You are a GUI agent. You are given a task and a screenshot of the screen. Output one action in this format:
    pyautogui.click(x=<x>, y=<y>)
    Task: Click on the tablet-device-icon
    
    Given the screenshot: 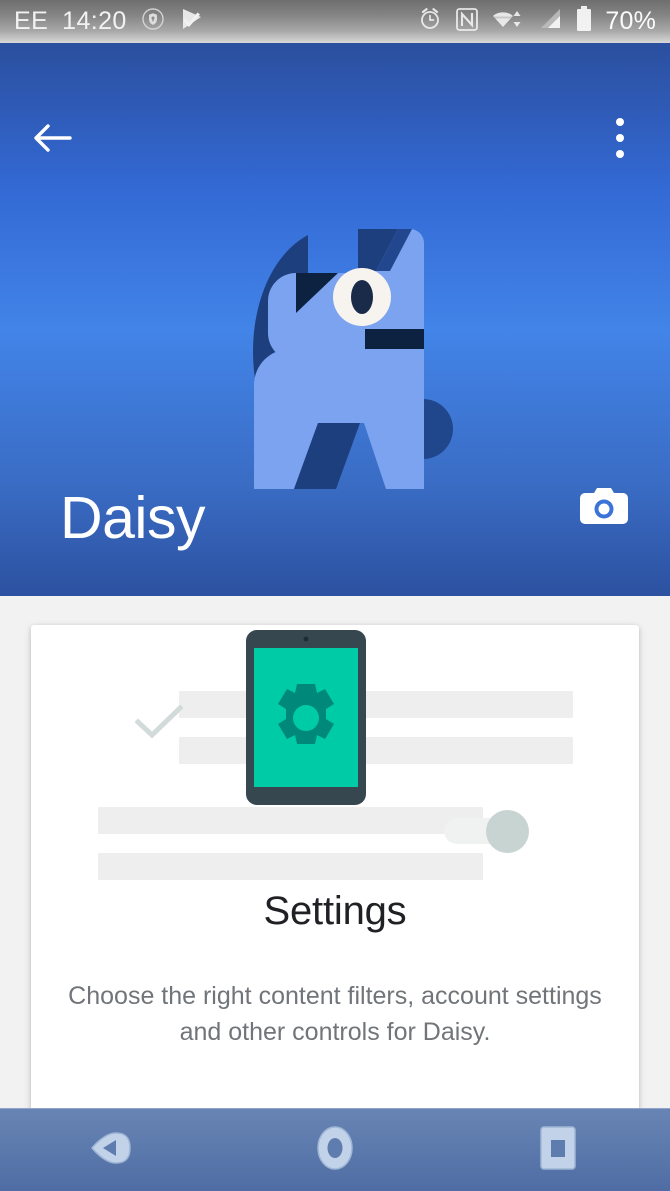 What is the action you would take?
    pyautogui.click(x=306, y=717)
    